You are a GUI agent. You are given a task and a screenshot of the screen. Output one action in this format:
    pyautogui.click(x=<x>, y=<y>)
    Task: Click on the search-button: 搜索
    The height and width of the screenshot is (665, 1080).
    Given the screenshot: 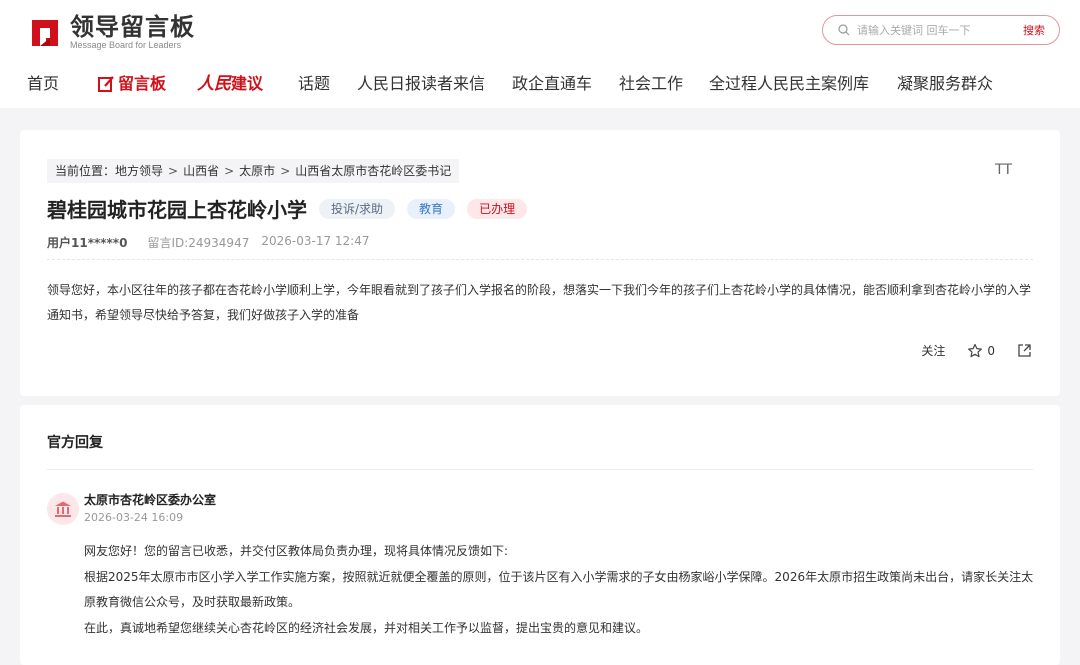 What is the action you would take?
    pyautogui.click(x=1034, y=30)
    